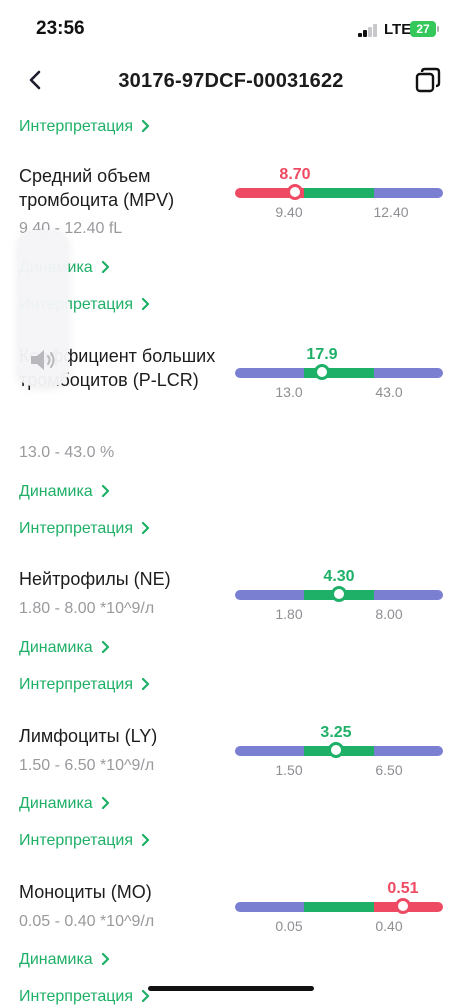  What do you see at coordinates (389, 614) in the screenshot?
I see `tick-high: 8.00` at bounding box center [389, 614].